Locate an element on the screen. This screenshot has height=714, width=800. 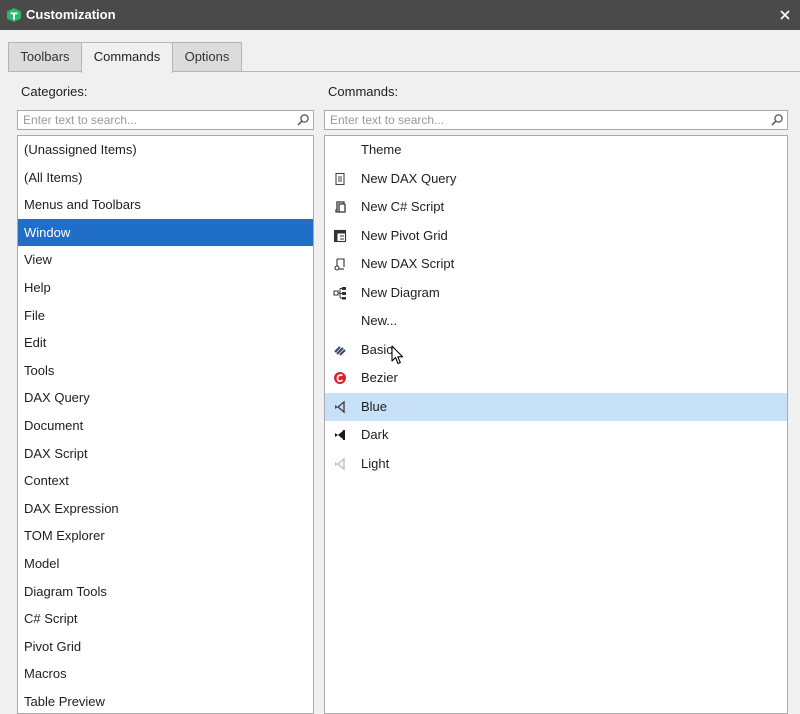
categories-search-input is located at coordinates (156, 120).